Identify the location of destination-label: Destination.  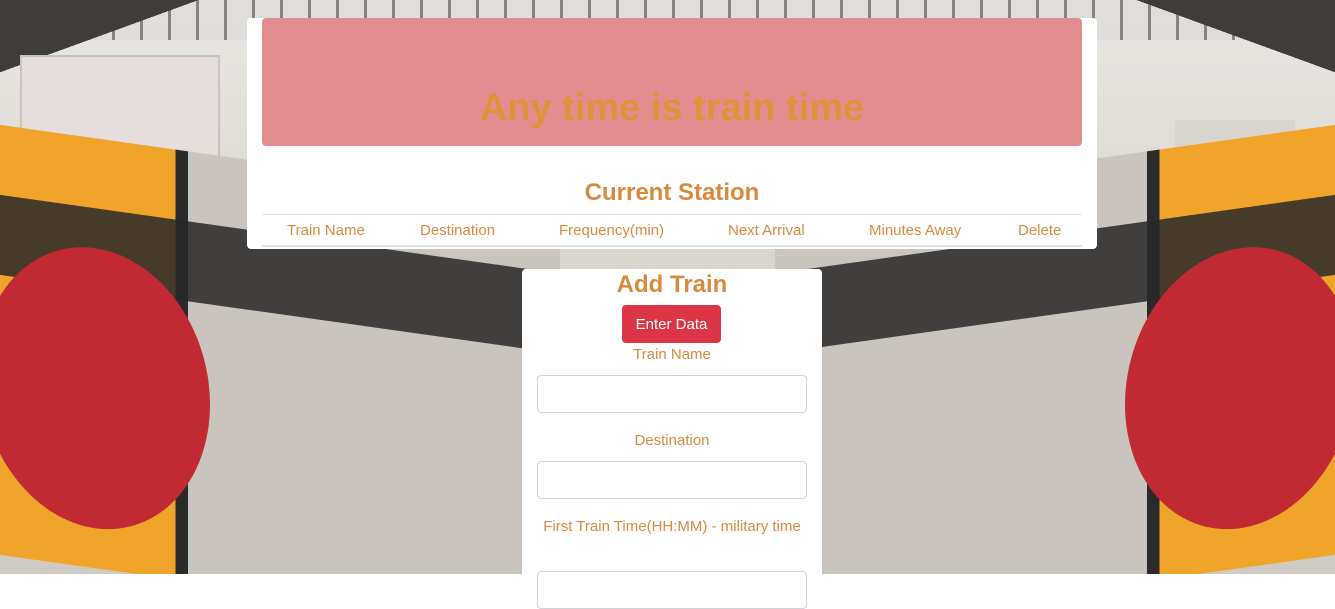
(672, 440).